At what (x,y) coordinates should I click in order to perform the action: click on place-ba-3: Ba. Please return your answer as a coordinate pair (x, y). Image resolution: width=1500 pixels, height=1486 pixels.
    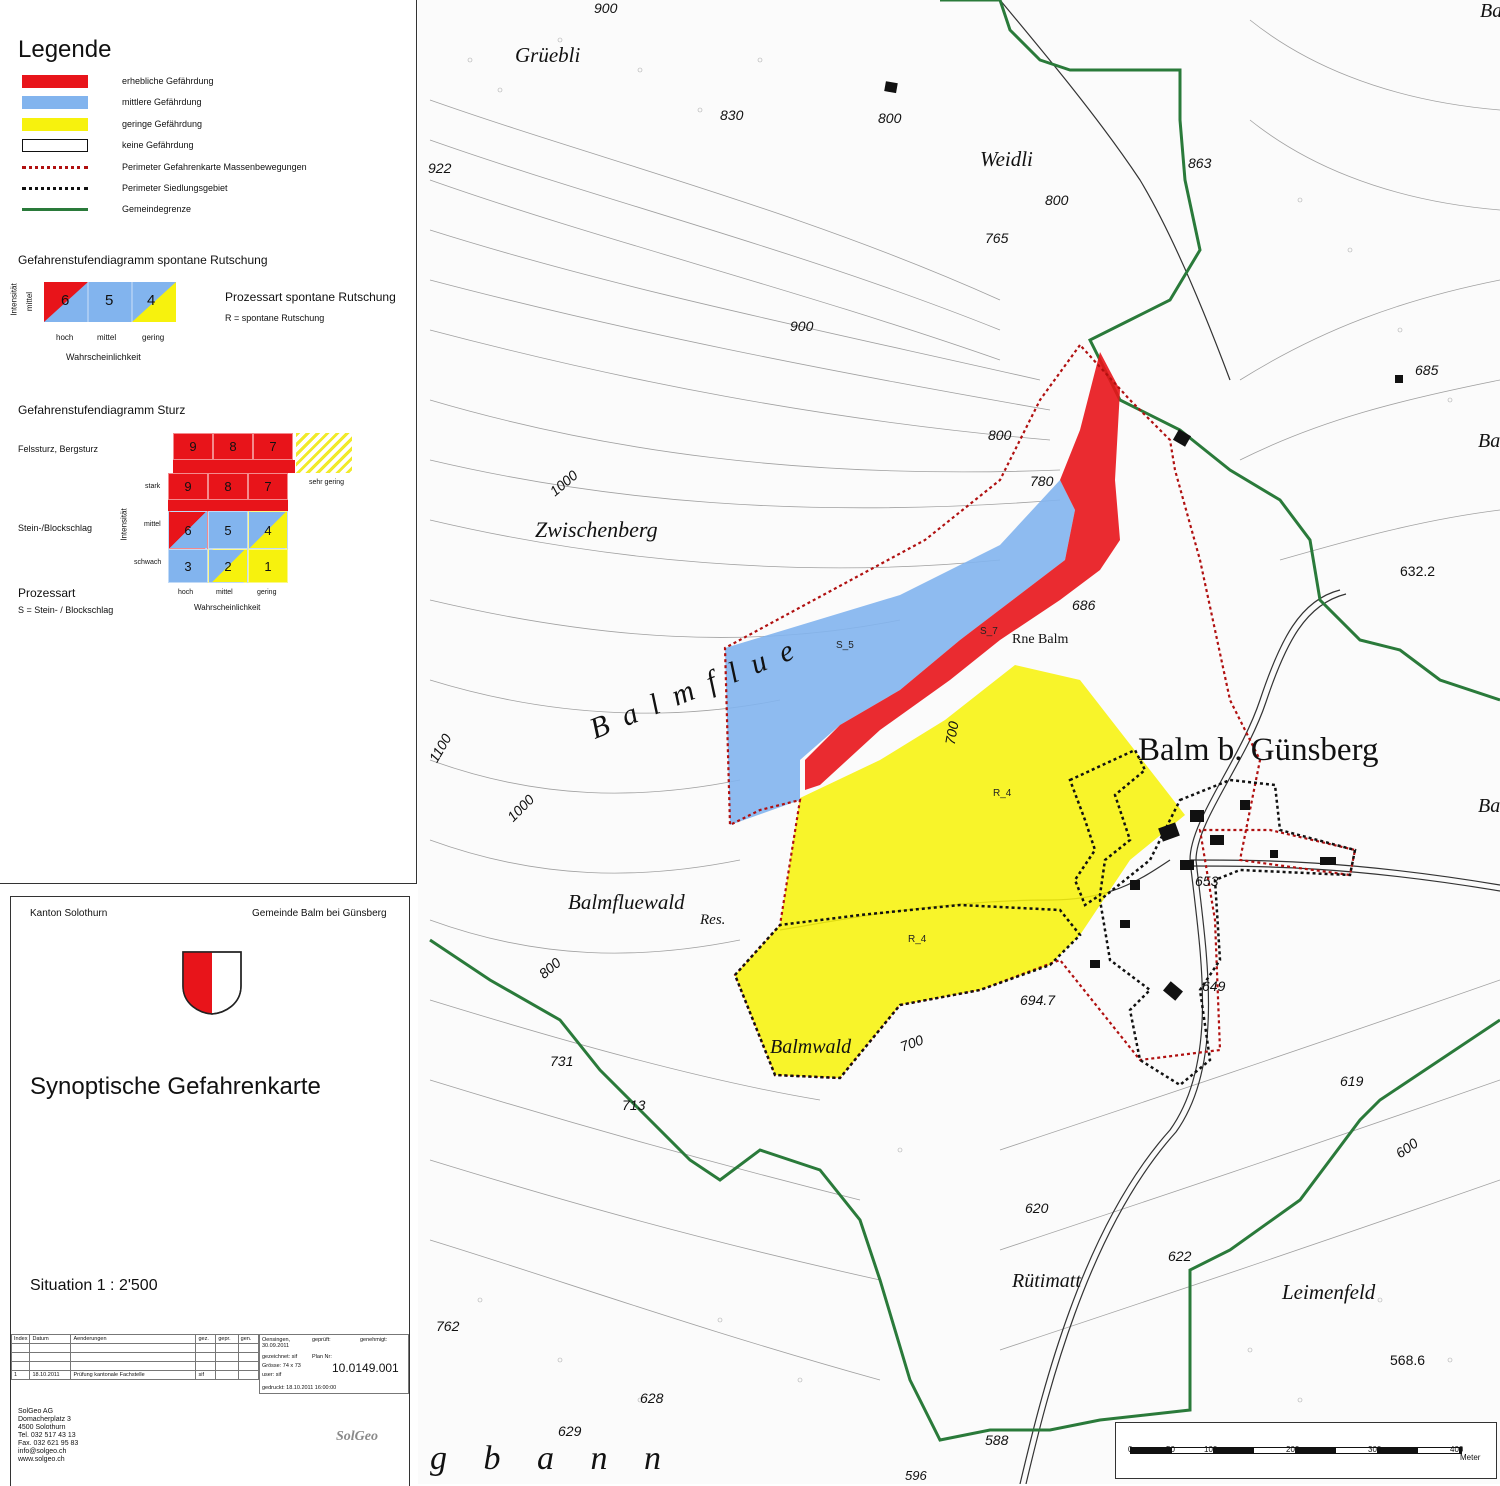
    Looking at the image, I should click on (1490, 11).